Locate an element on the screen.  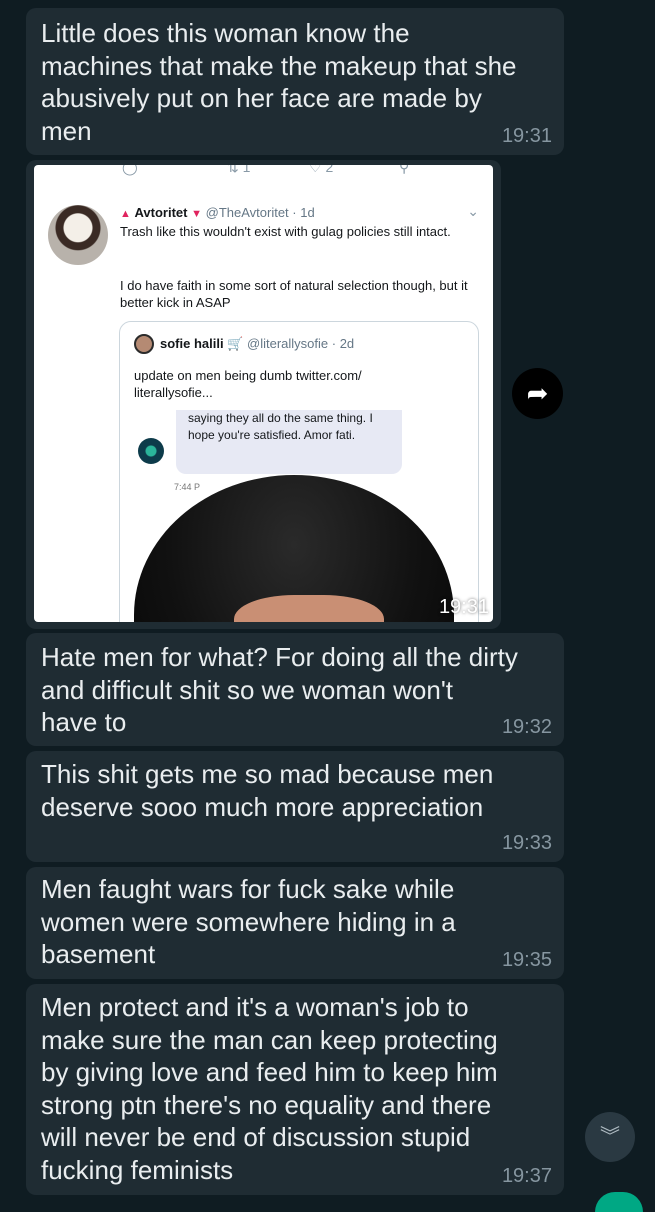
tweet-avatar is located at coordinates (78, 235).